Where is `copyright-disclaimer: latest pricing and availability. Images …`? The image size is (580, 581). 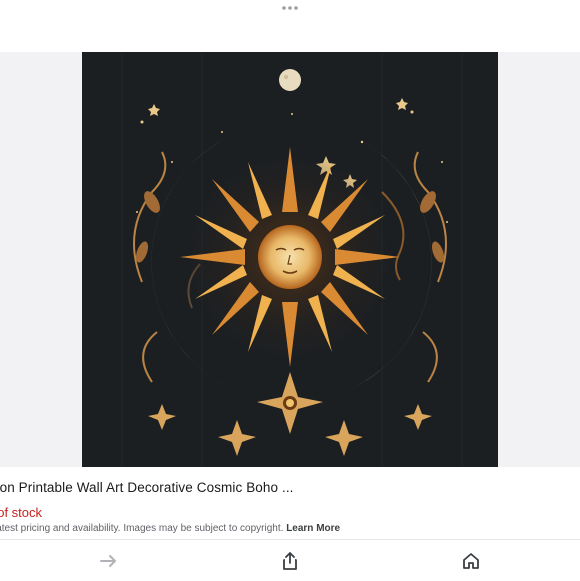 copyright-disclaimer: latest pricing and availability. Images … is located at coordinates (290, 528).